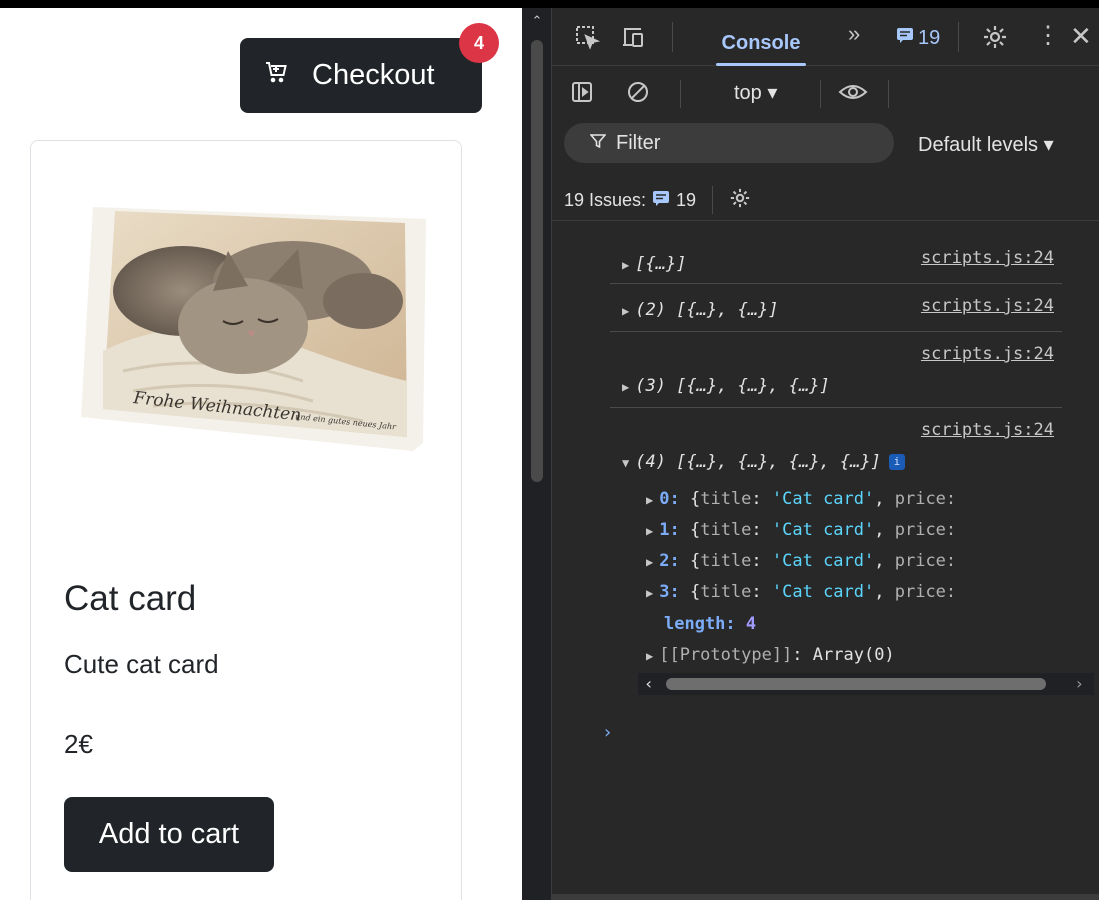 Image resolution: width=1099 pixels, height=900 pixels. What do you see at coordinates (638, 142) in the screenshot?
I see `filter-placeholder: Filter` at bounding box center [638, 142].